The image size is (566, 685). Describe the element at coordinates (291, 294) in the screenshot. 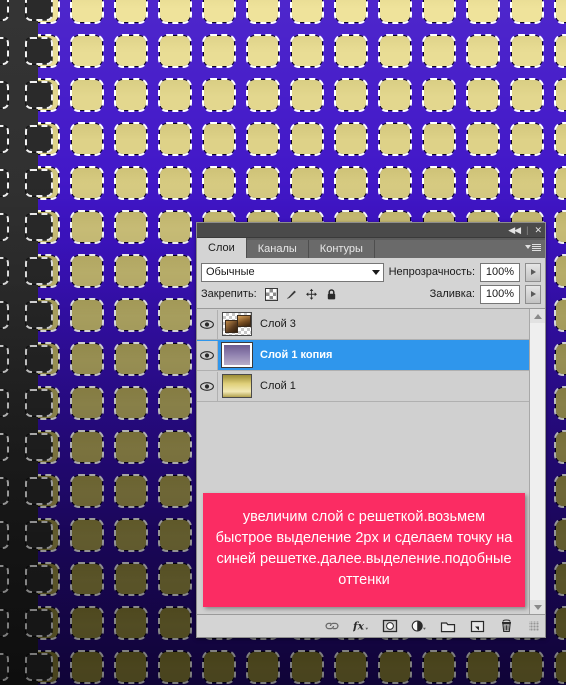

I see `lock-image-pixels-icon` at that location.